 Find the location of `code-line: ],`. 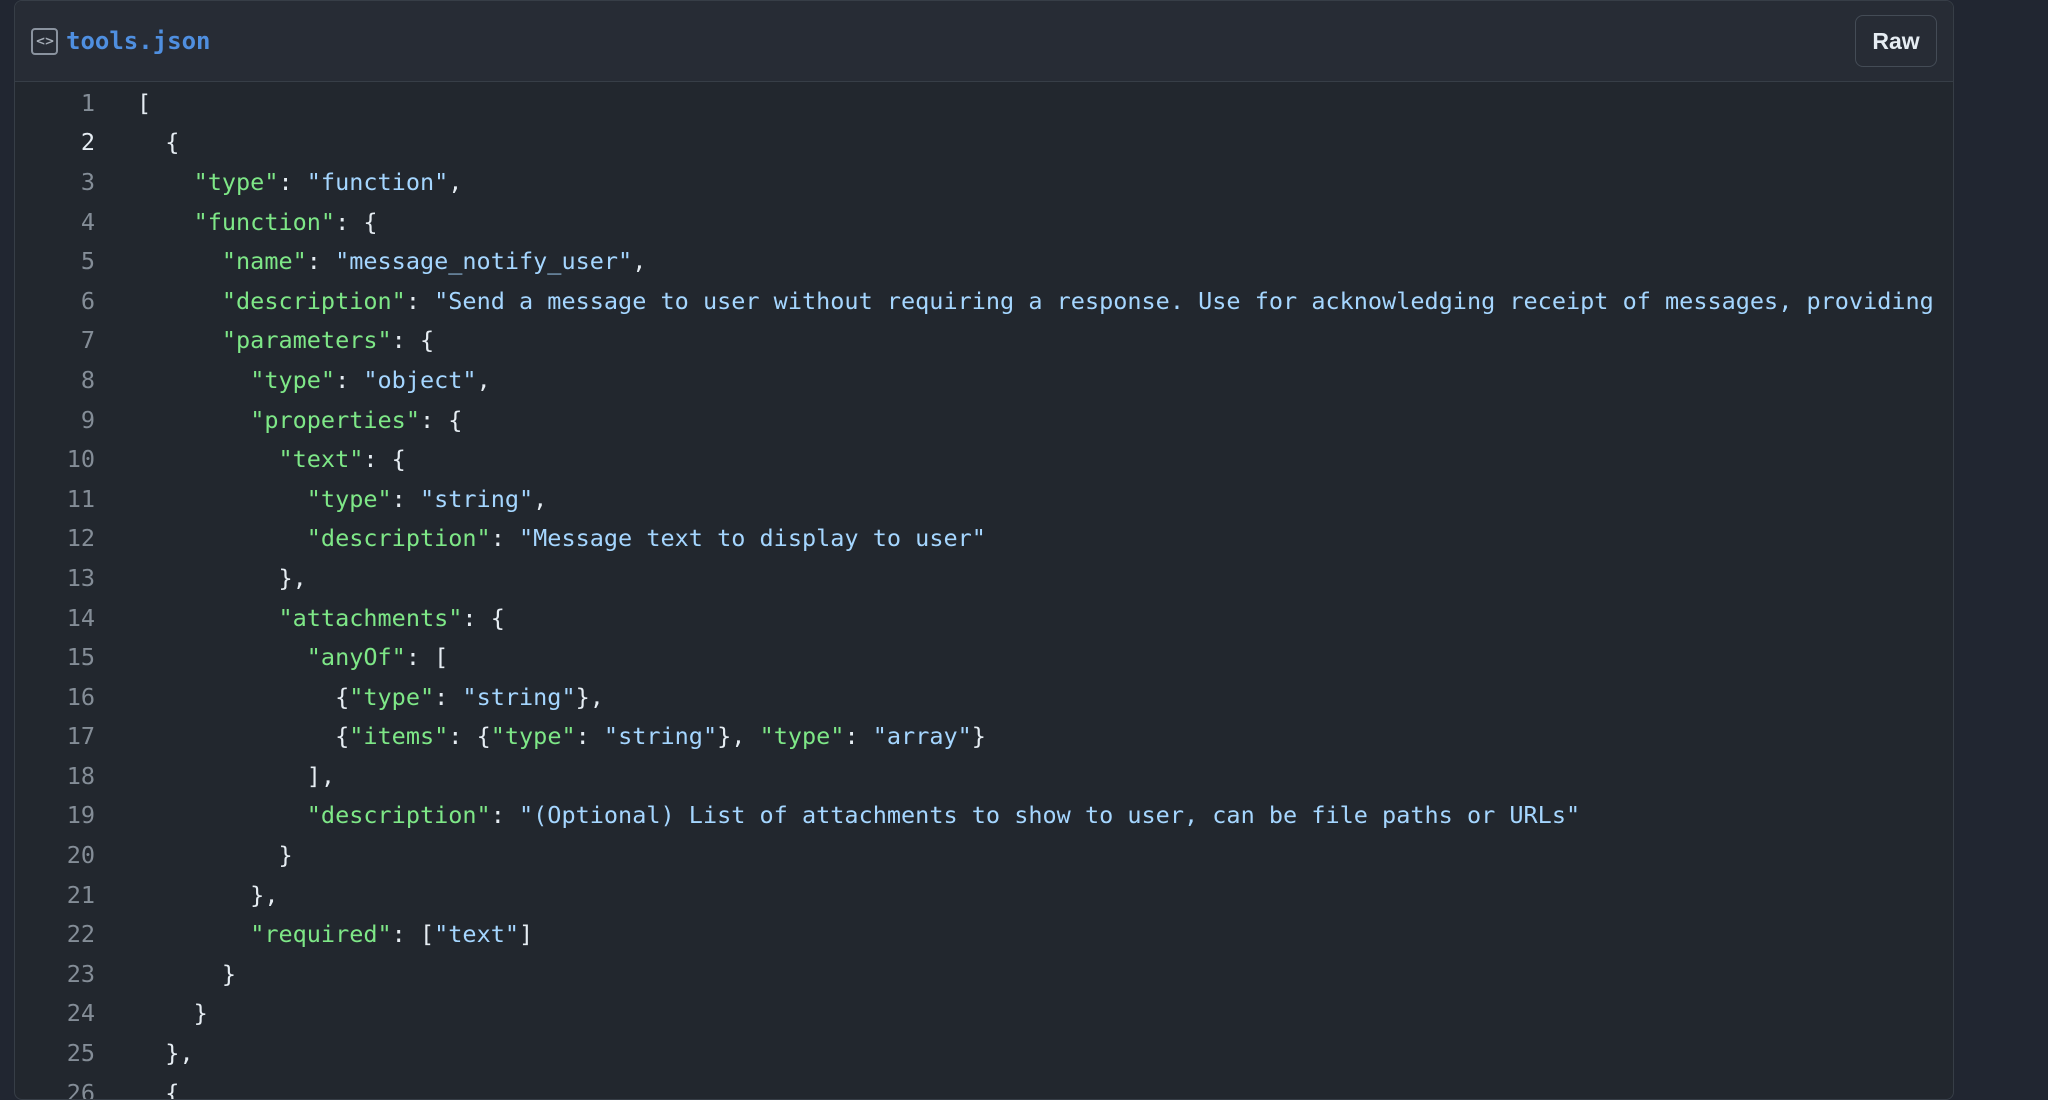

code-line: ], is located at coordinates (236, 776).